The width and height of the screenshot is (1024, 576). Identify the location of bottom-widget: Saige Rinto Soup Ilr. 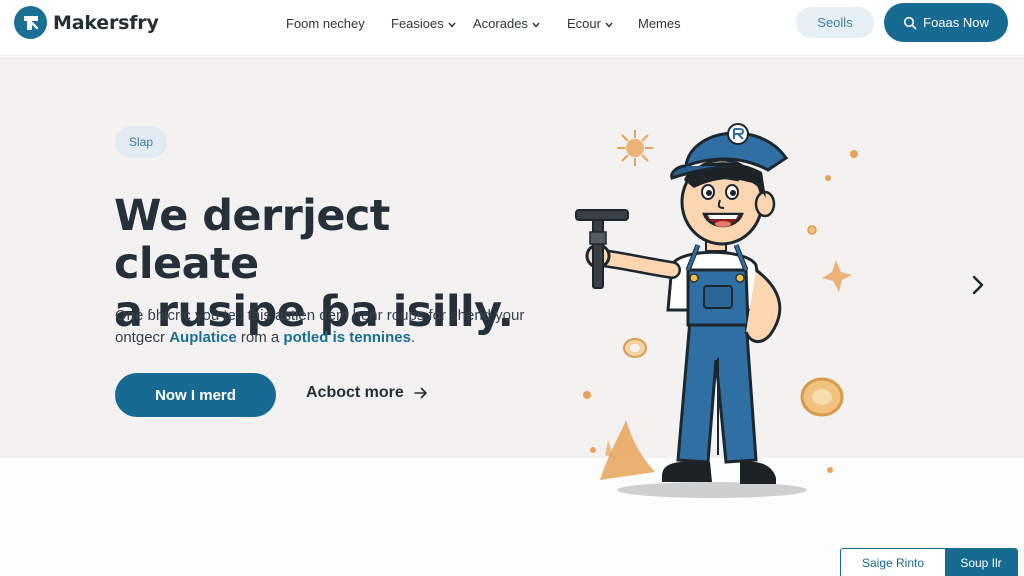
(929, 562).